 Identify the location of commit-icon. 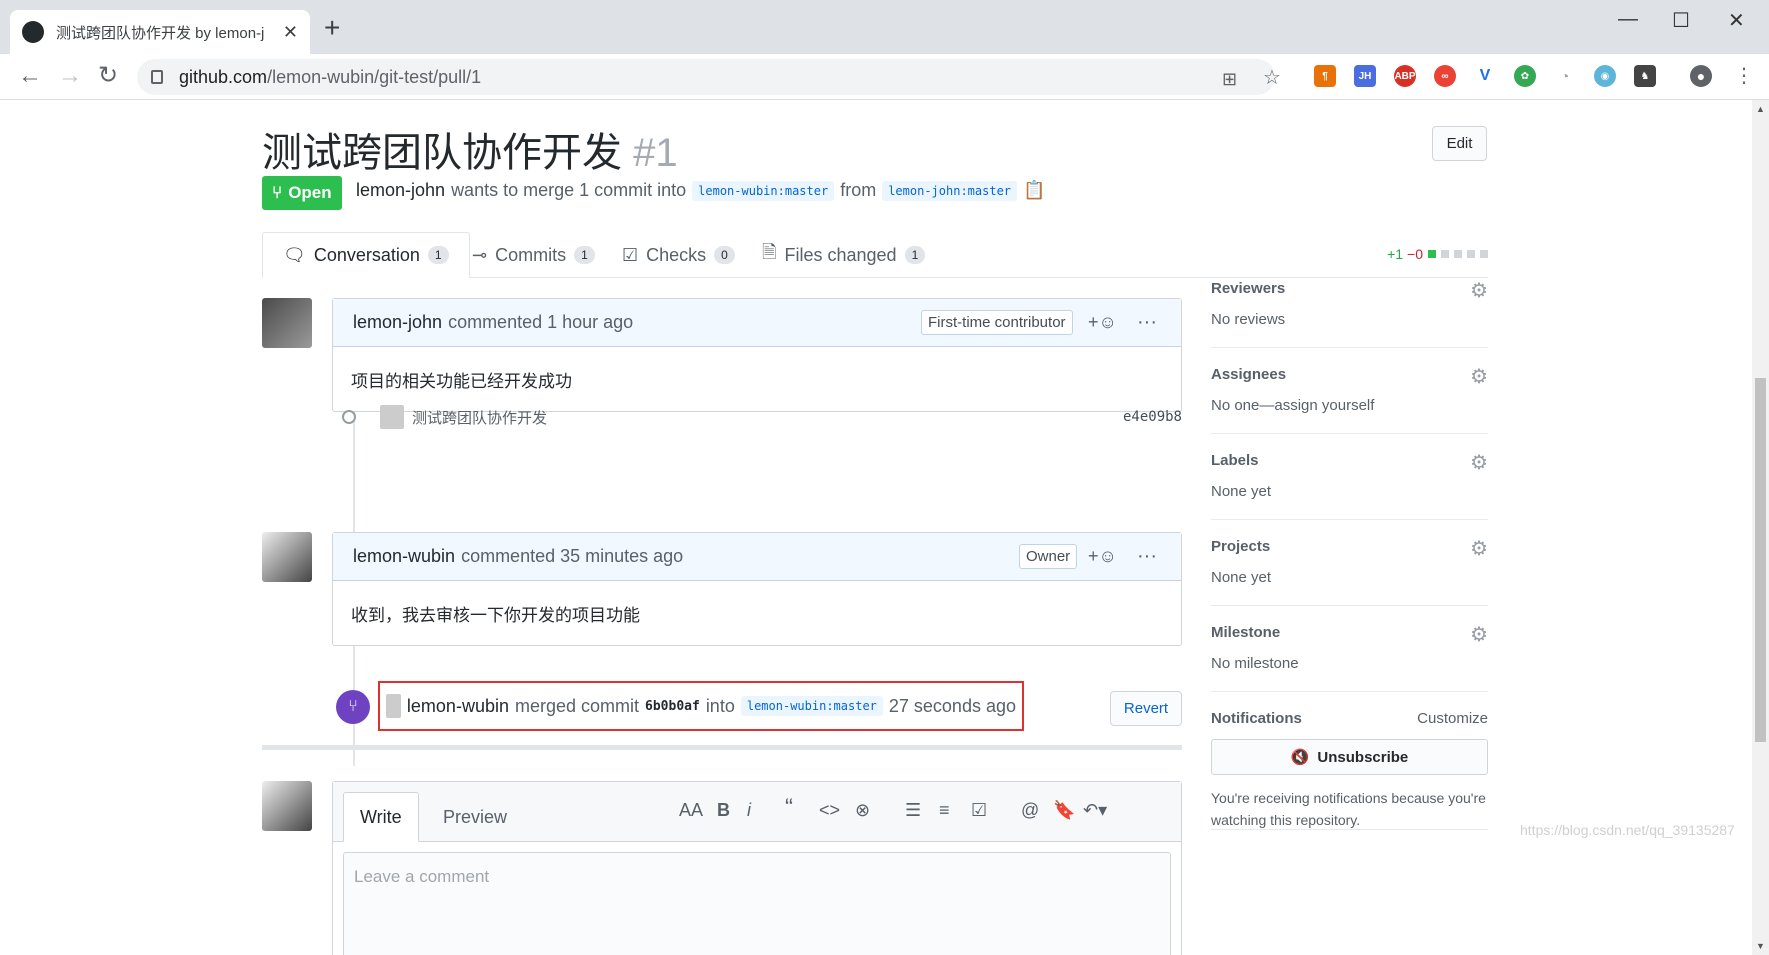
(349, 417).